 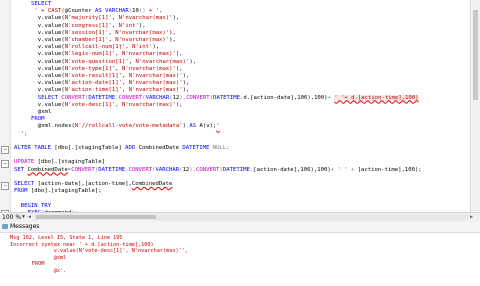 What do you see at coordinates (167, 169) in the screenshot?
I see `code-token: VARCHAR` at bounding box center [167, 169].